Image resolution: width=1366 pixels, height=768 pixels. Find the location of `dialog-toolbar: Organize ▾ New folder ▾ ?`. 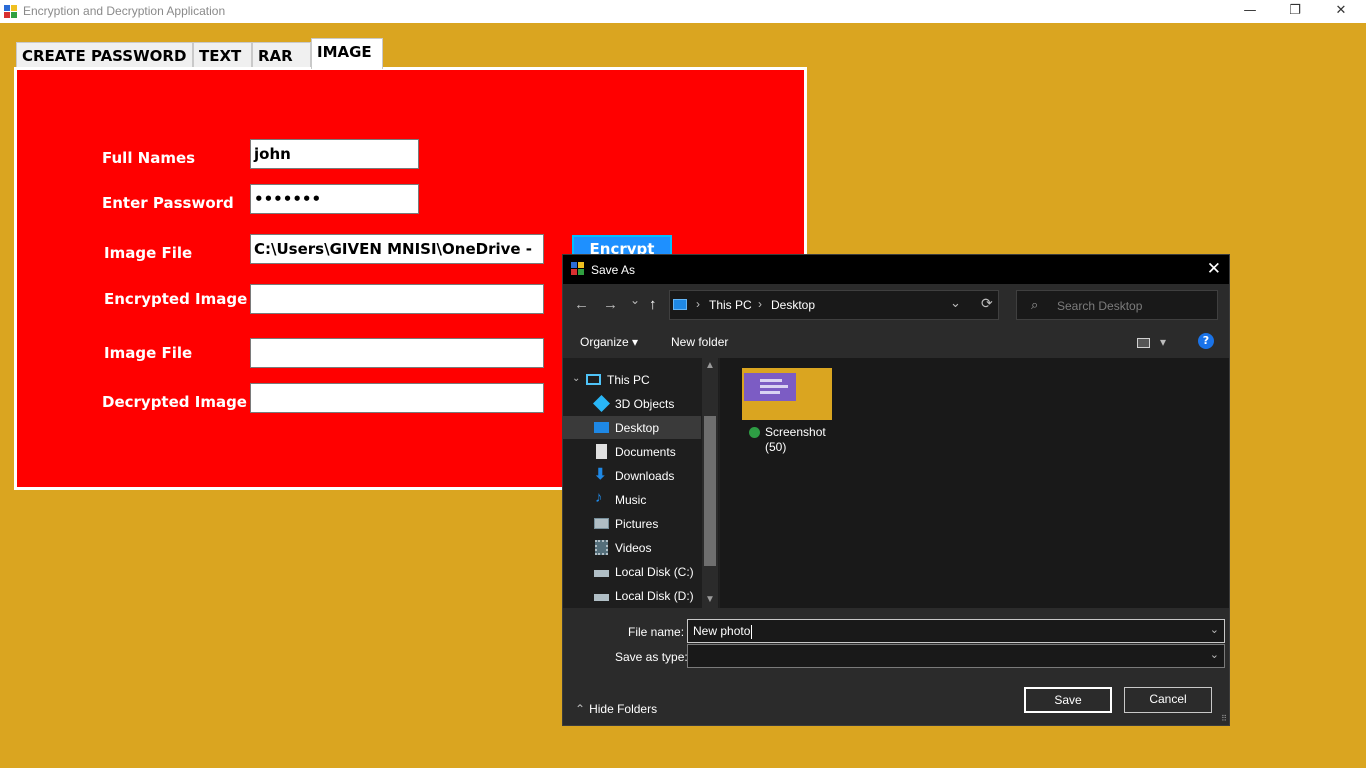

dialog-toolbar: Organize ▾ New folder ▾ ? is located at coordinates (896, 343).